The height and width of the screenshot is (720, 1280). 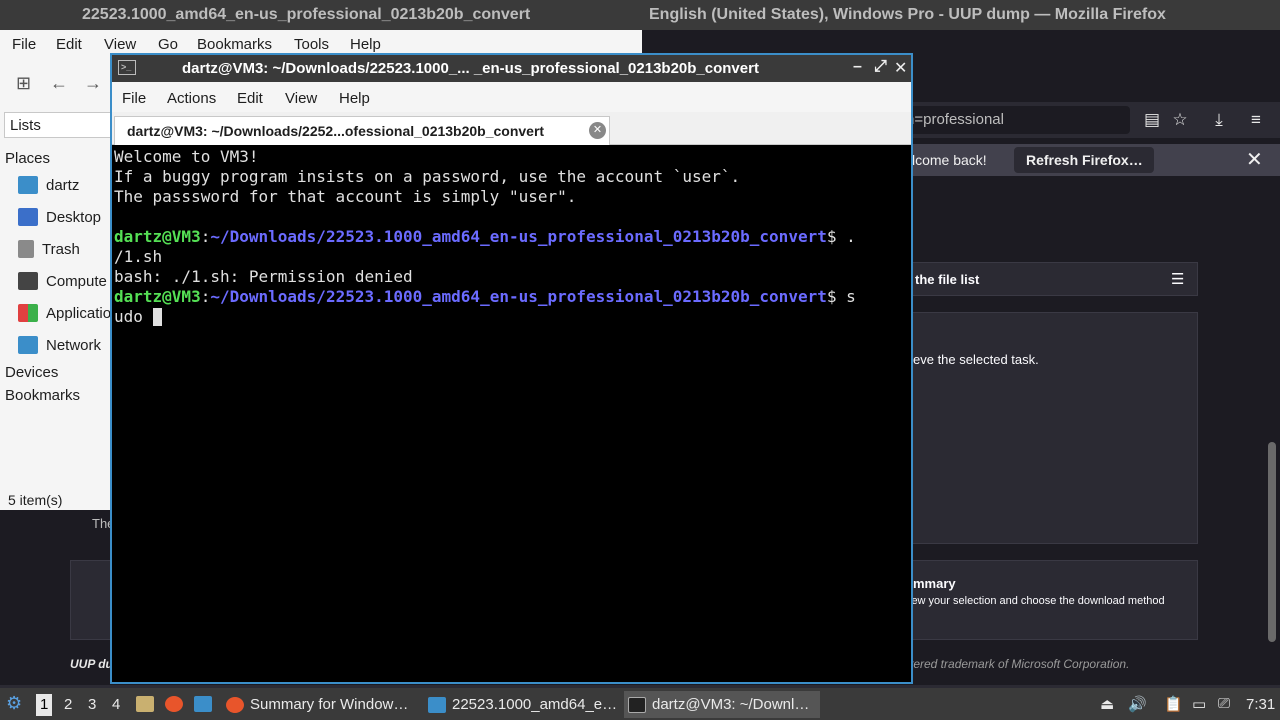 What do you see at coordinates (1152, 120) in the screenshot?
I see `reader-view-icon: ▤` at bounding box center [1152, 120].